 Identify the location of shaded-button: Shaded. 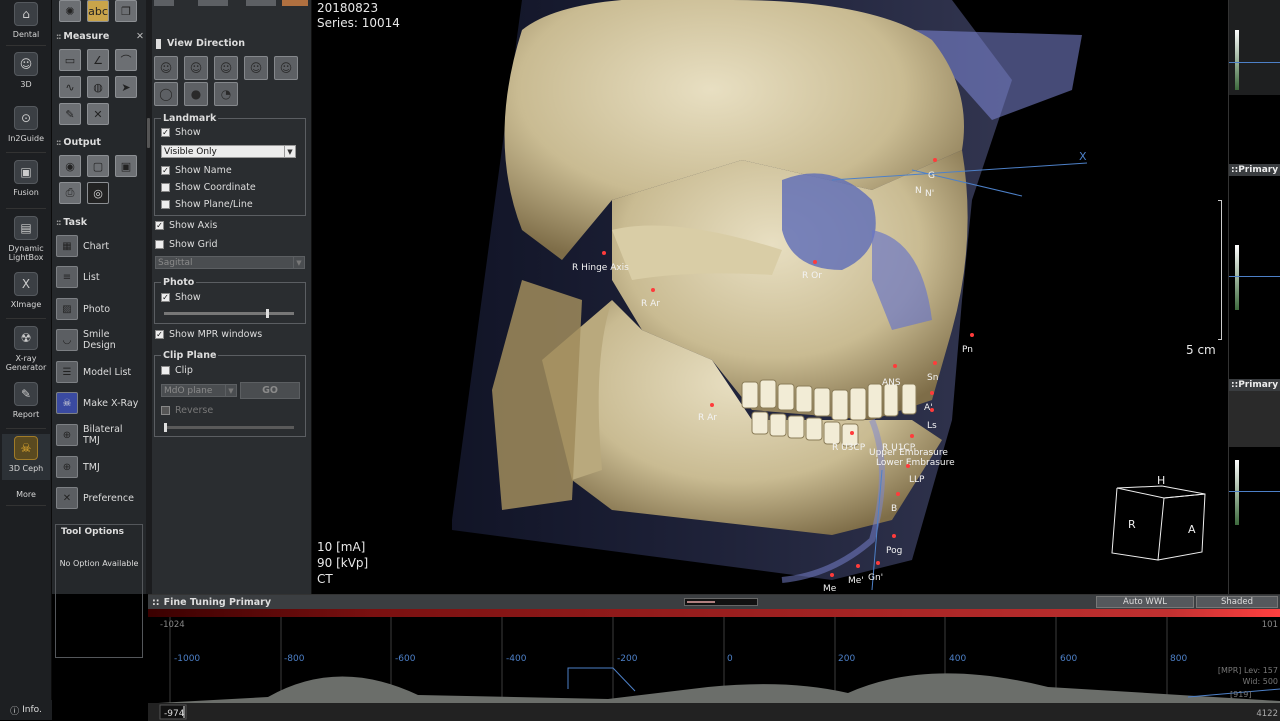
(1237, 602).